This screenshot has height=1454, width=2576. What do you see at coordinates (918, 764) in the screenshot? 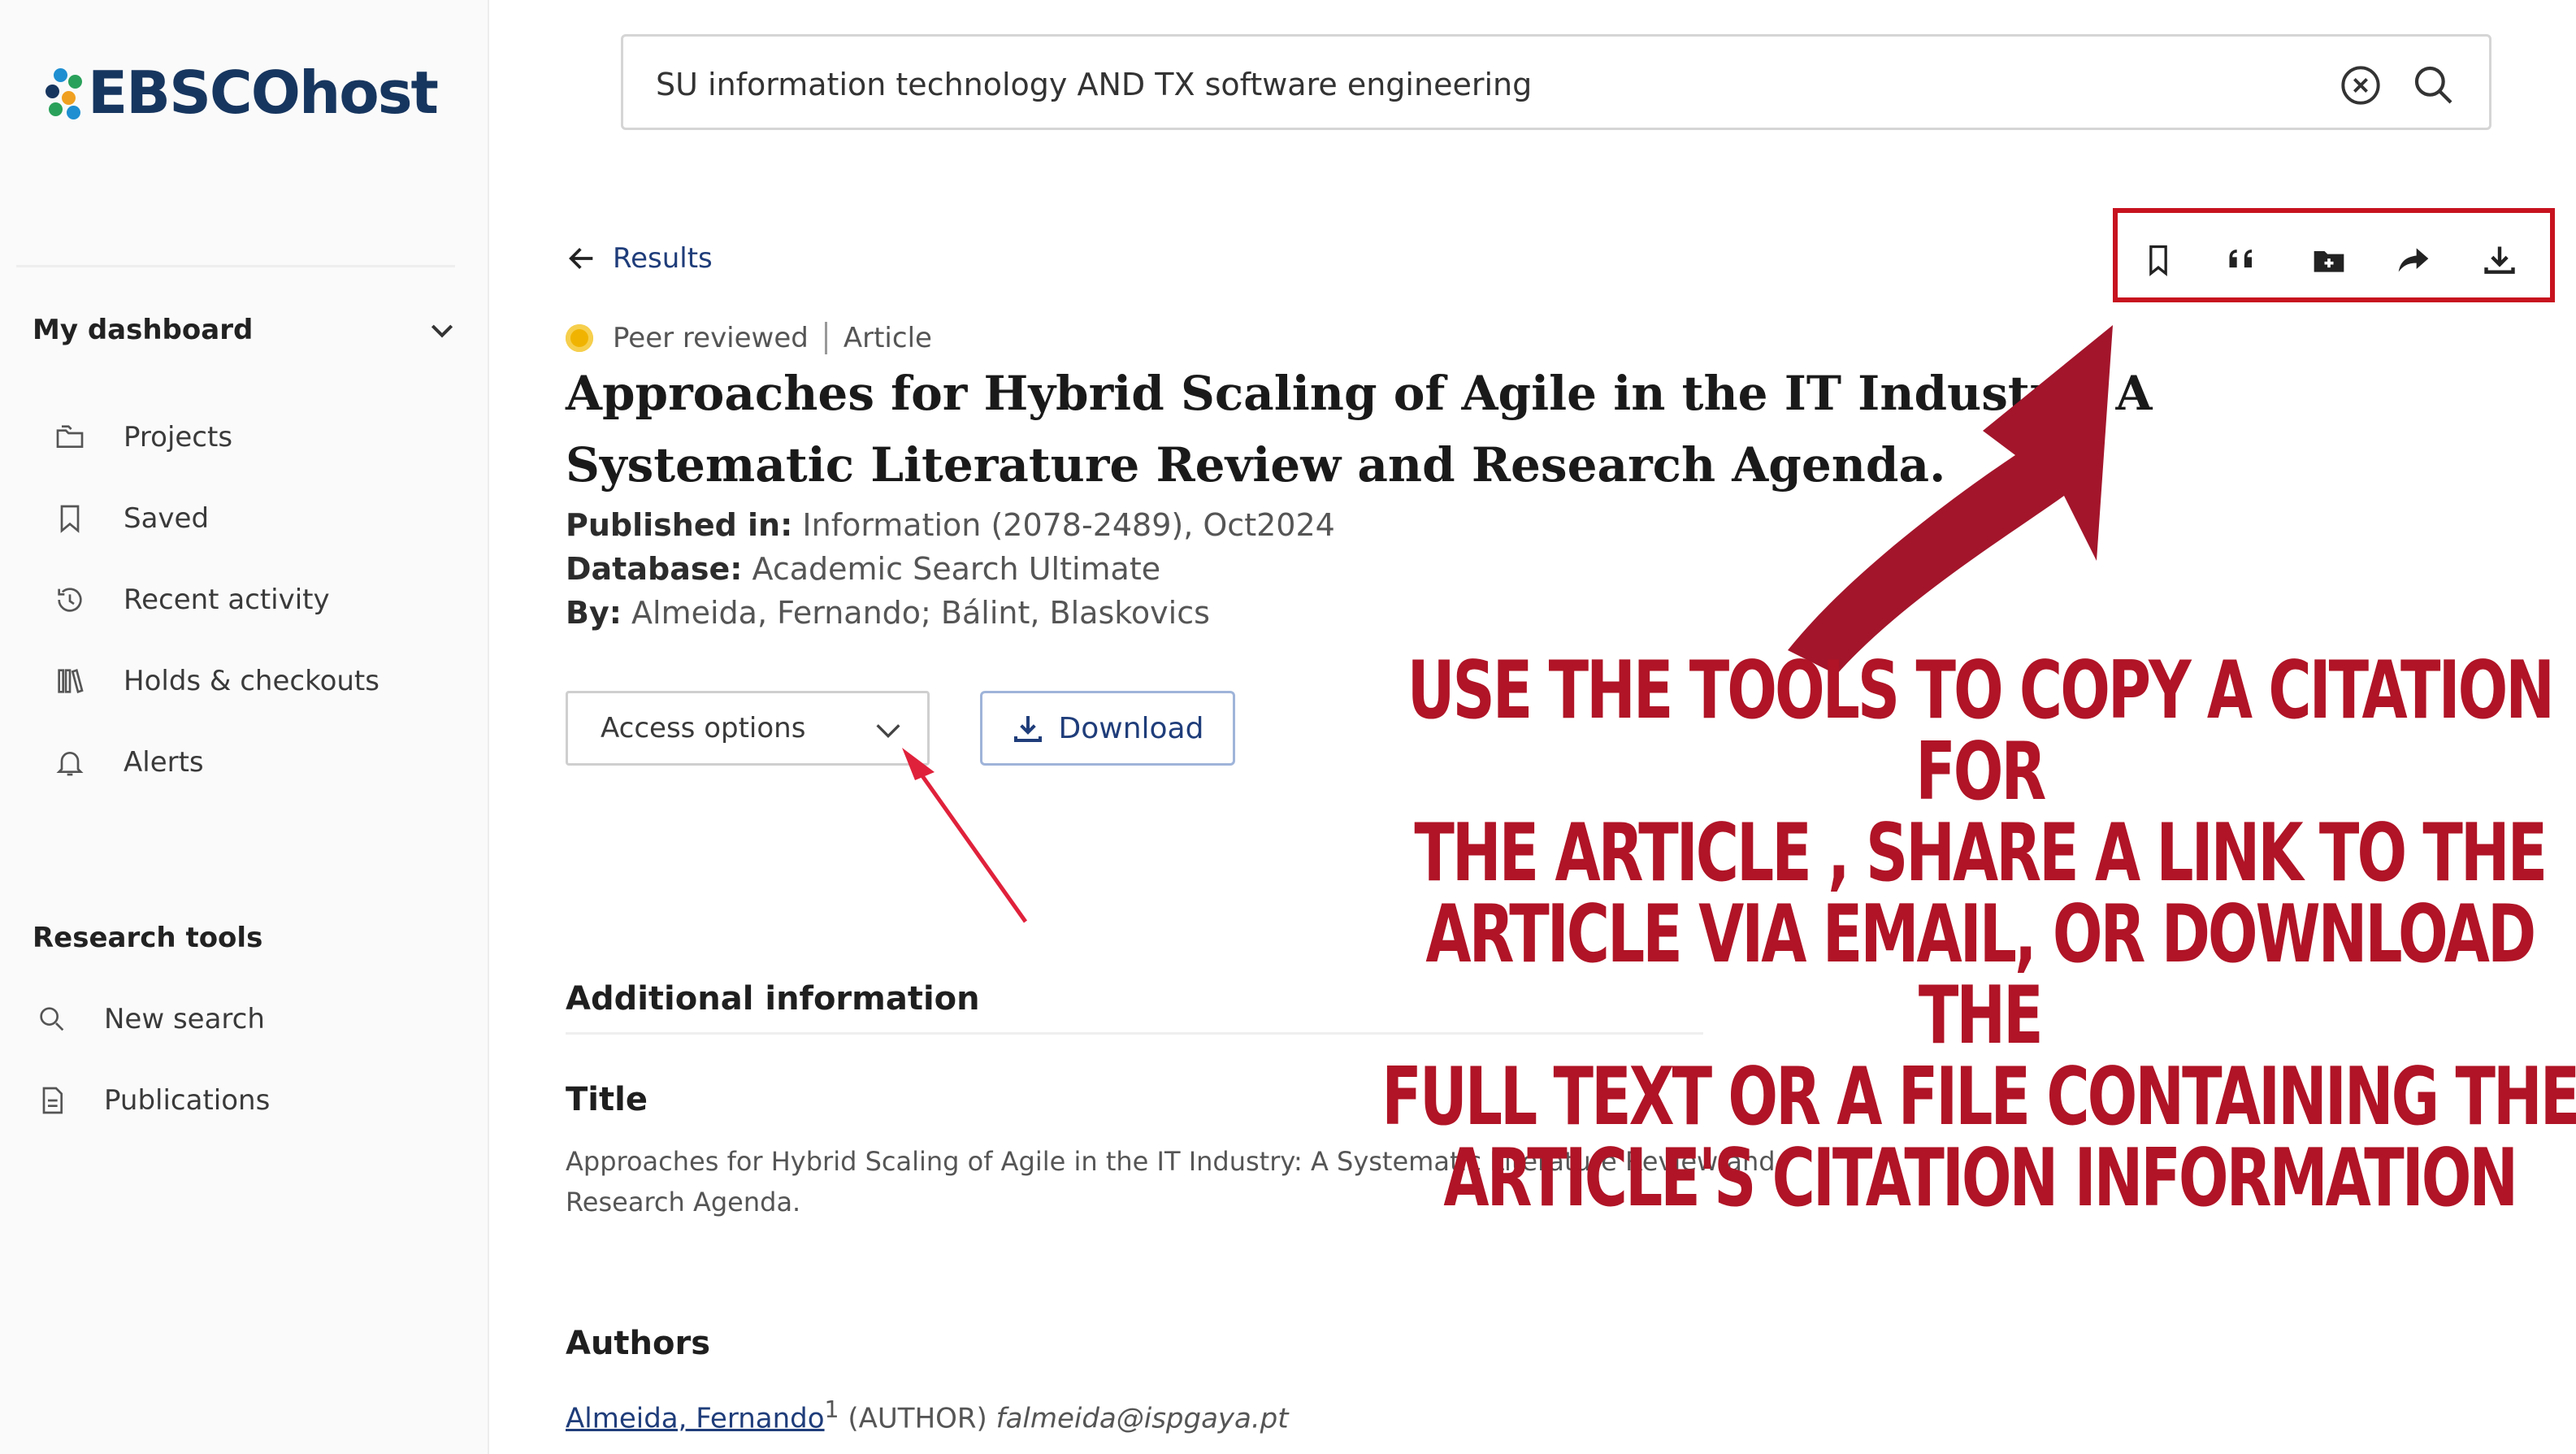
I see `small-arrow-head-icon` at bounding box center [918, 764].